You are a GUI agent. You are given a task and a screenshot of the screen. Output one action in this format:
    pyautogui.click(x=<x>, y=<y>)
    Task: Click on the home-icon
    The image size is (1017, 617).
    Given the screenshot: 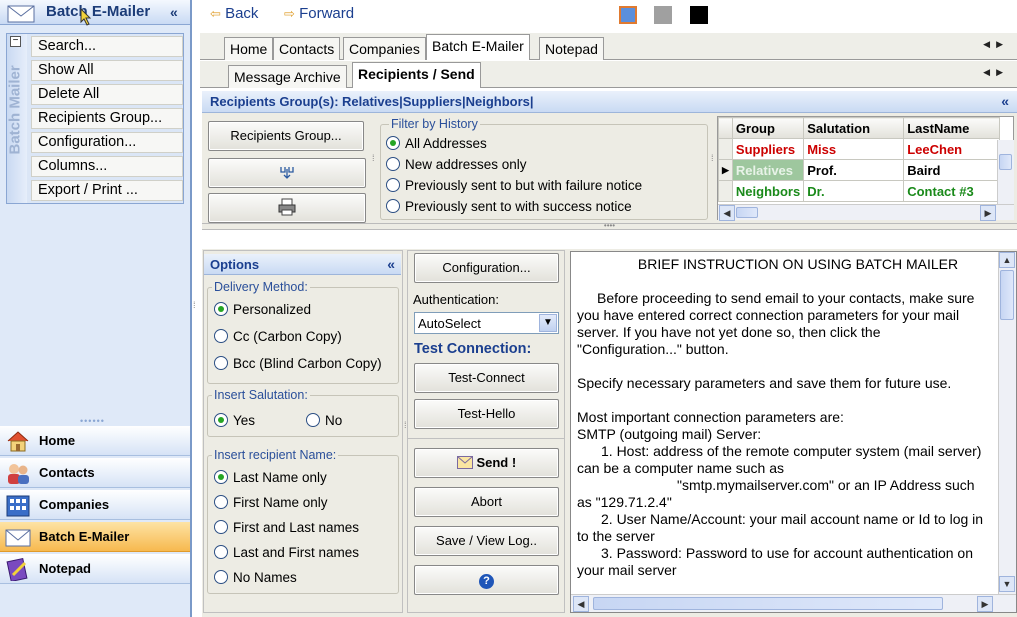 What is the action you would take?
    pyautogui.click(x=18, y=441)
    